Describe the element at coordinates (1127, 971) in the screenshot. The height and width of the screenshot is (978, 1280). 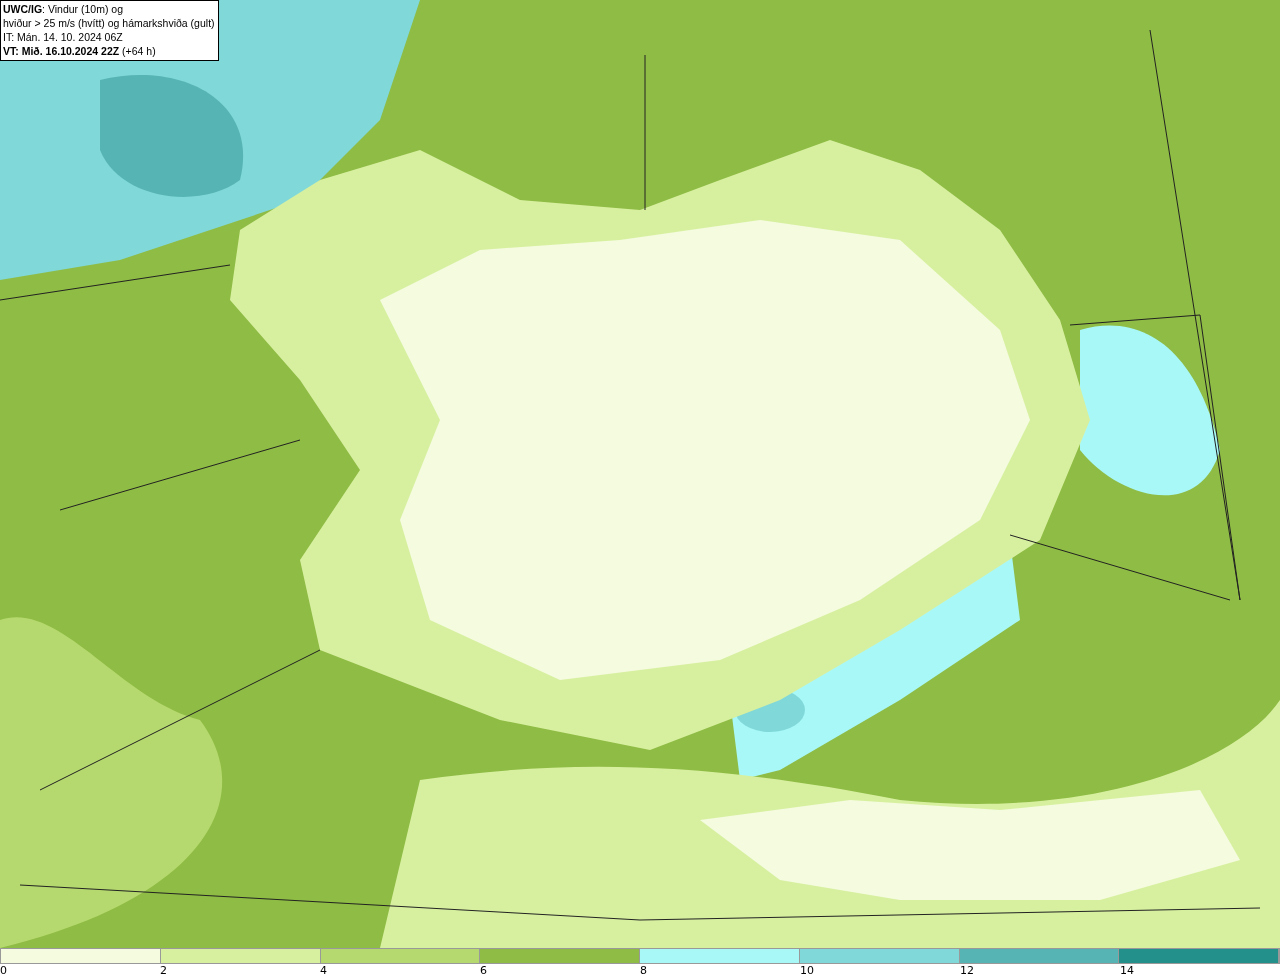
I see `scale-label: 14` at that location.